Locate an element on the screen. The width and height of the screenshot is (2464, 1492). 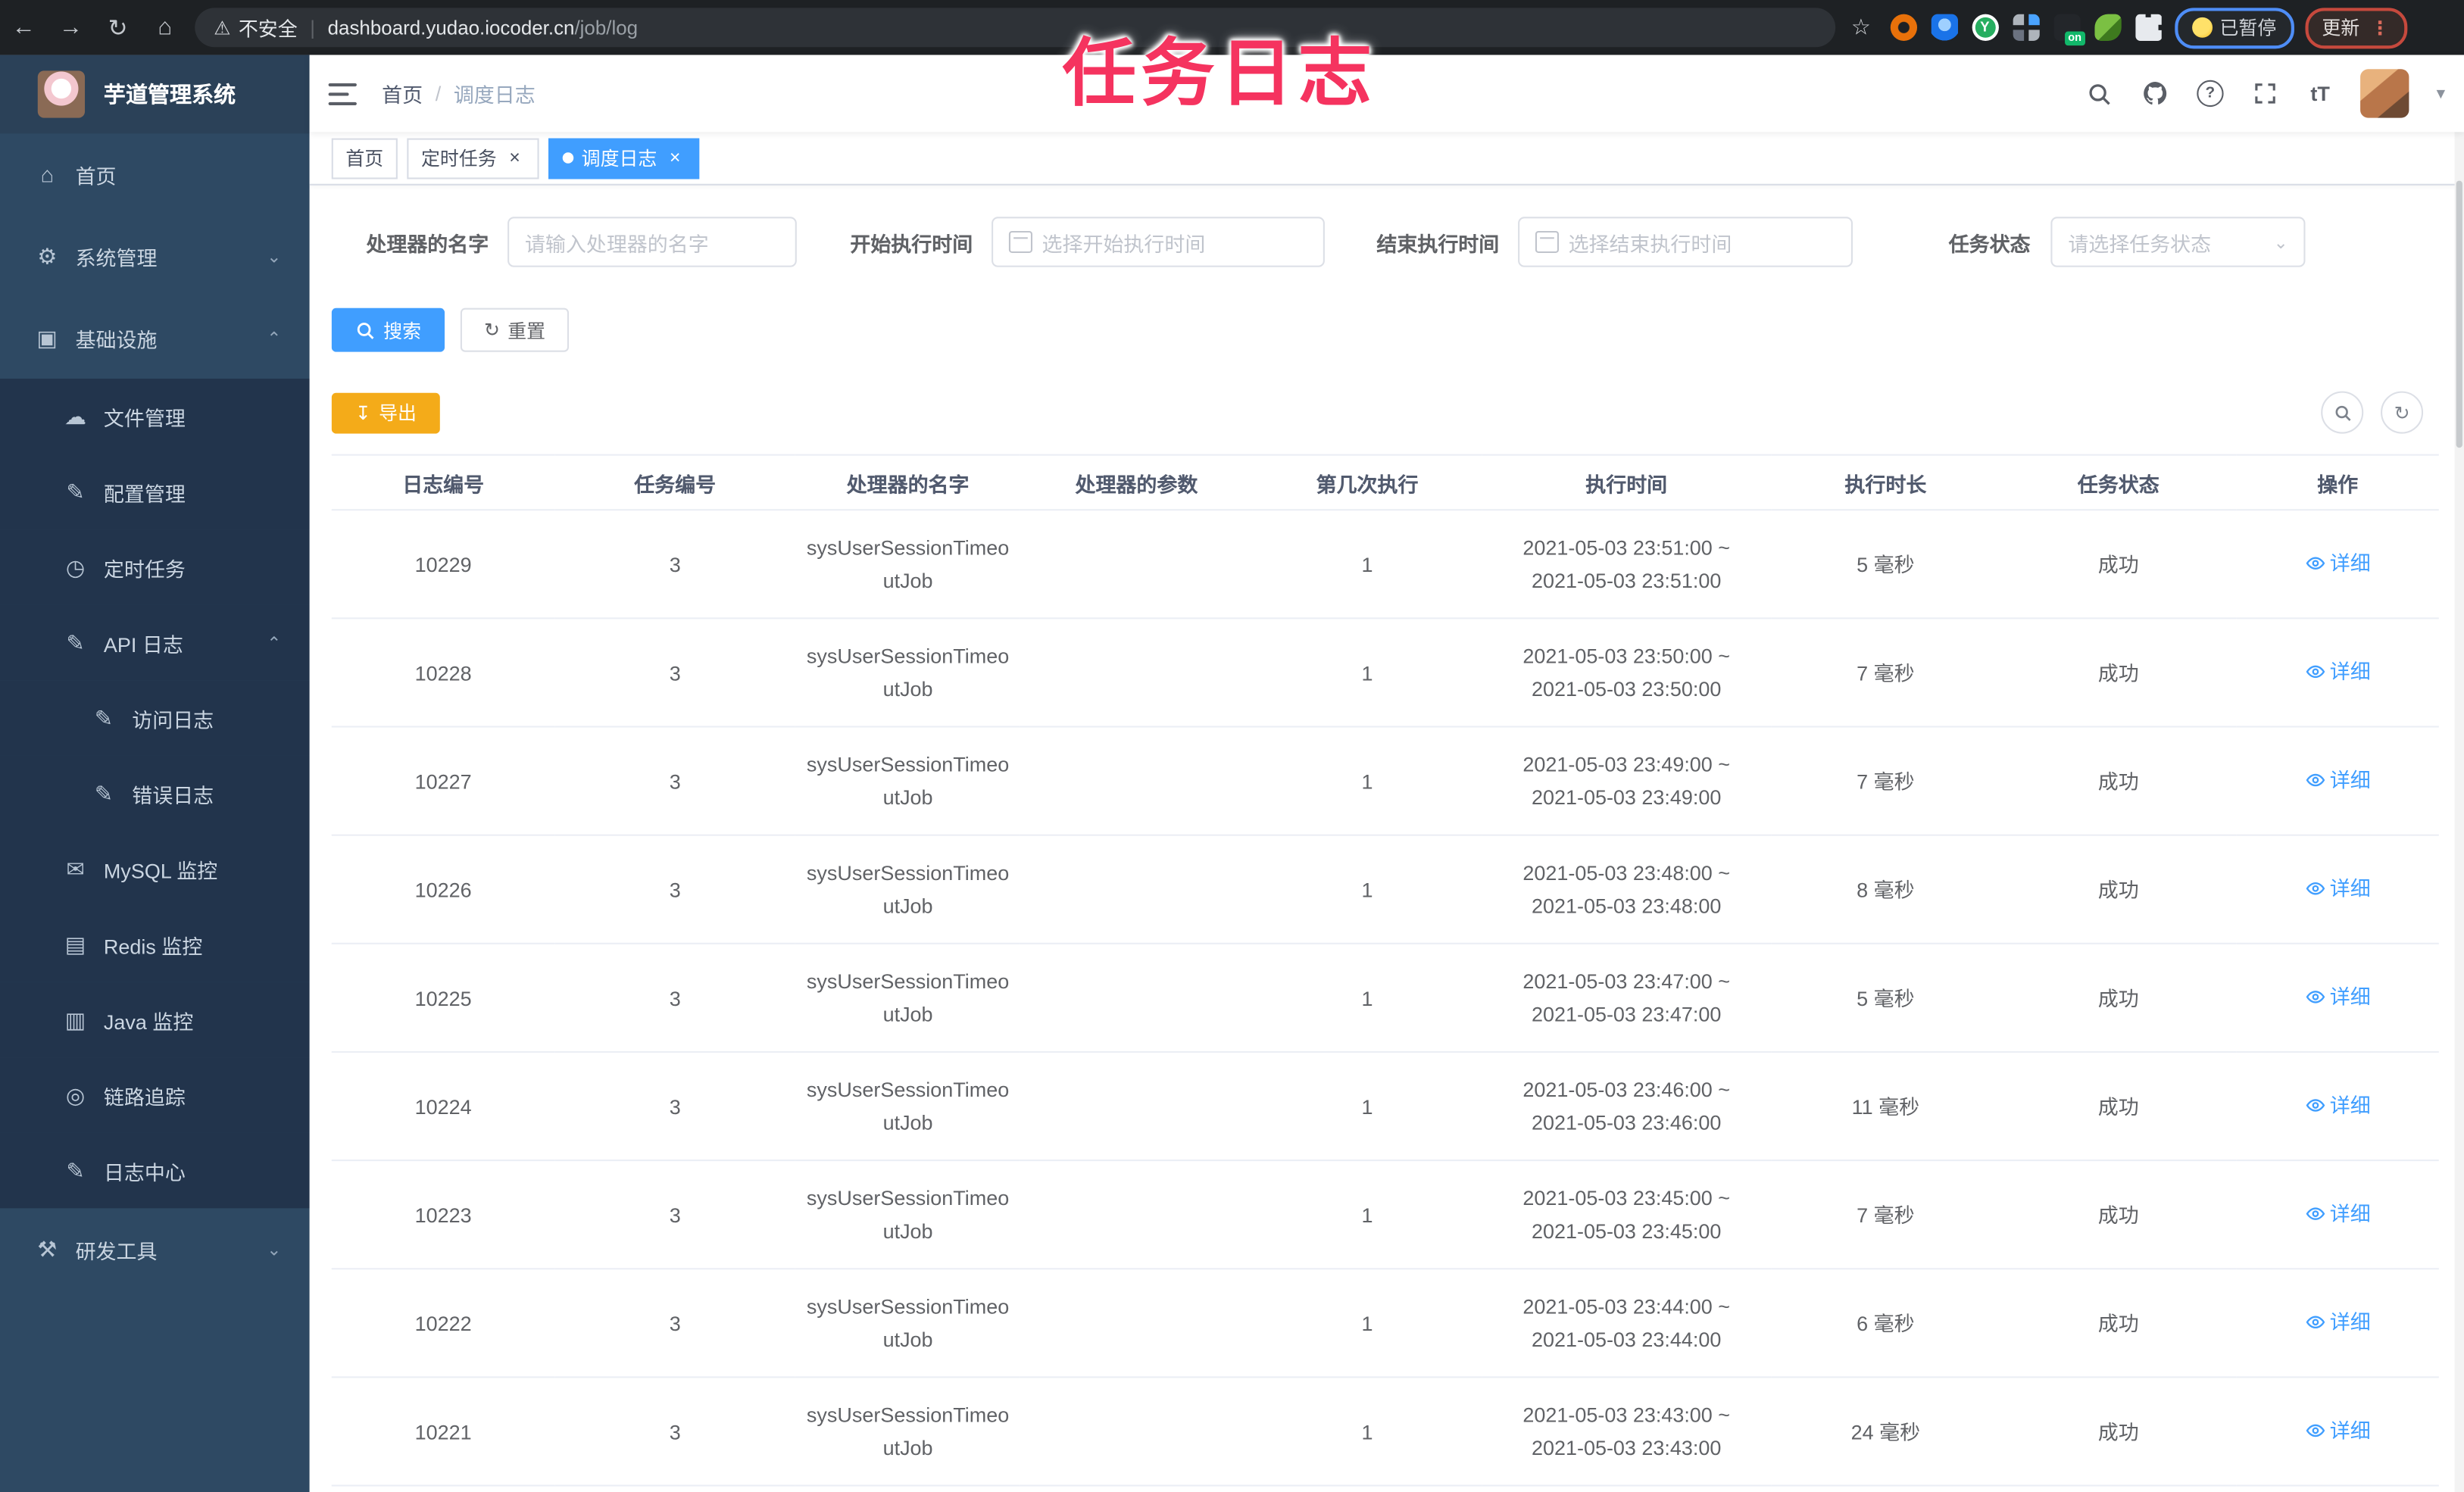
cell-log-id: 10227 is located at coordinates (443, 781).